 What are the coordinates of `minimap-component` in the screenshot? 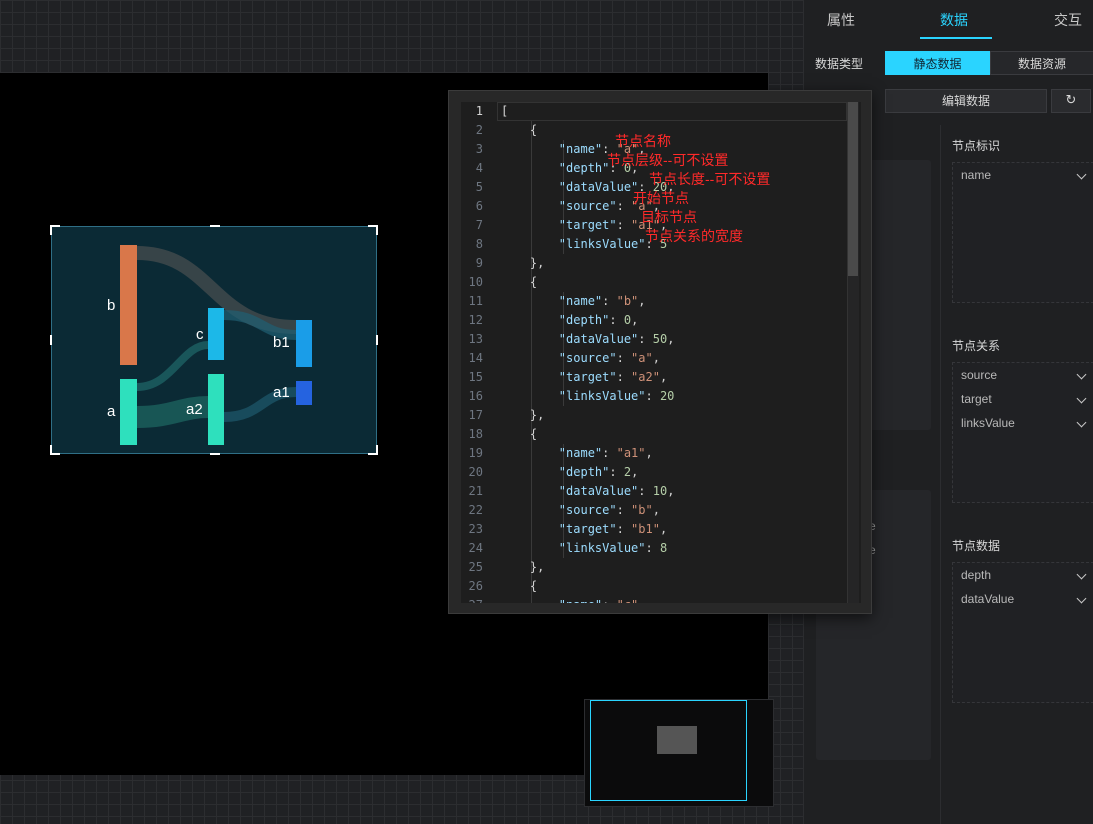 It's located at (677, 740).